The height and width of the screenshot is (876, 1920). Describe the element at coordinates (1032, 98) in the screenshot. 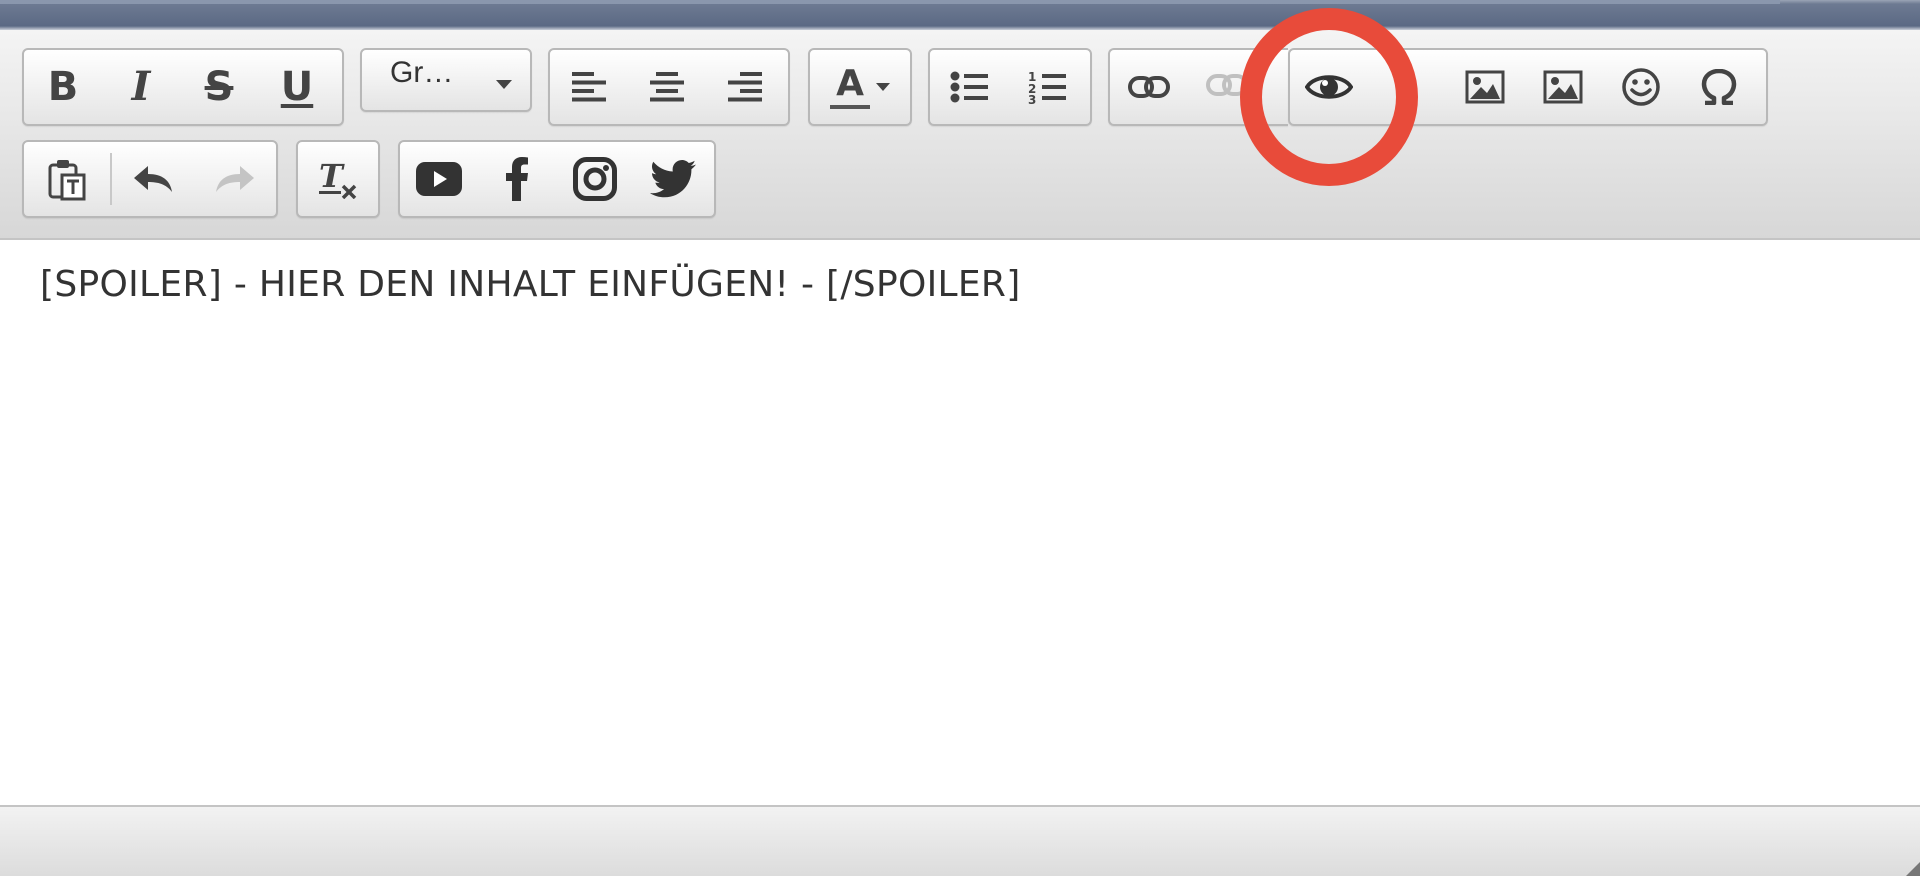

I see `svg-text: 3` at that location.